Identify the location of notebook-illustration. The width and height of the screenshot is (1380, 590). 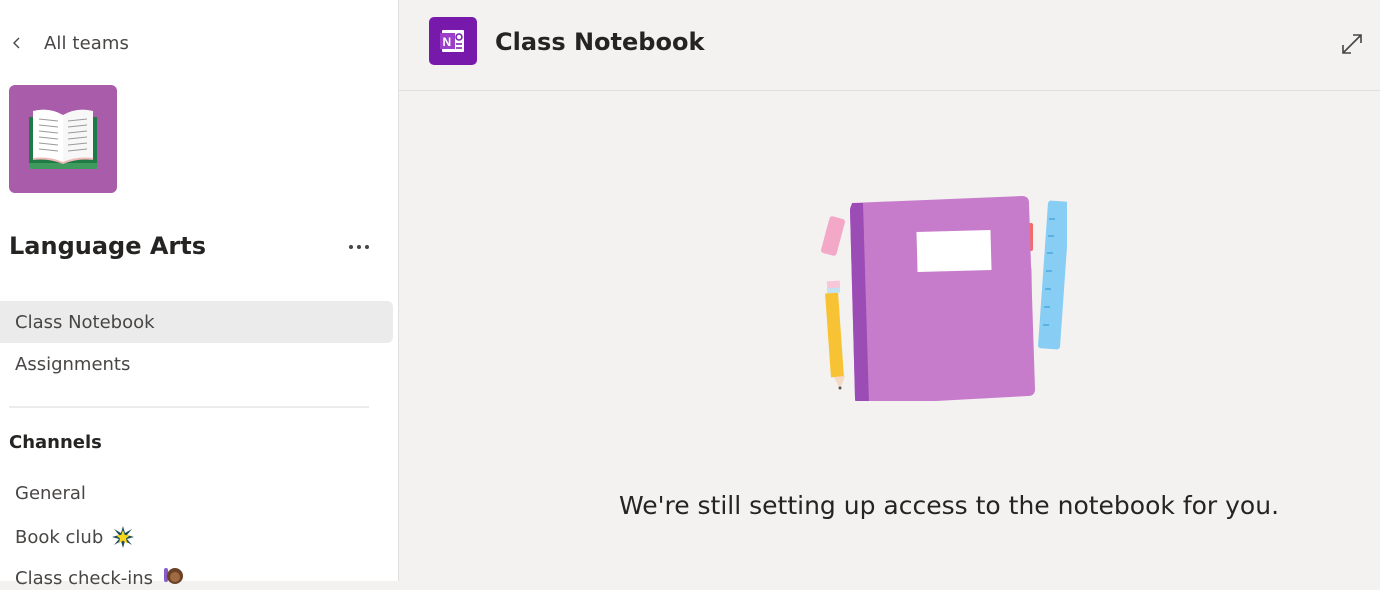
(944, 298).